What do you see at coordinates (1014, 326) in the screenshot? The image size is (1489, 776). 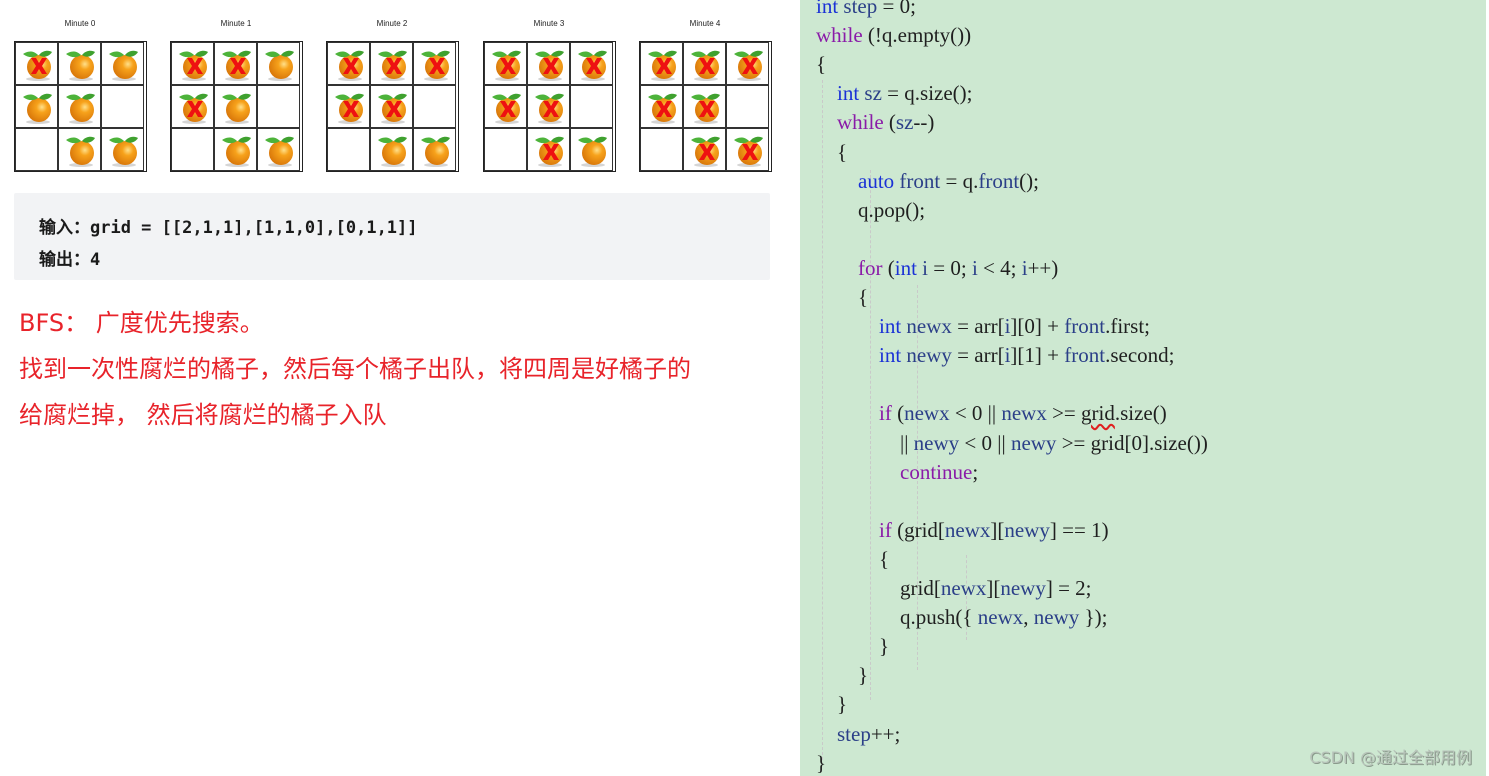 I see `code-line: int newx = arr[i][0] + front.first;` at bounding box center [1014, 326].